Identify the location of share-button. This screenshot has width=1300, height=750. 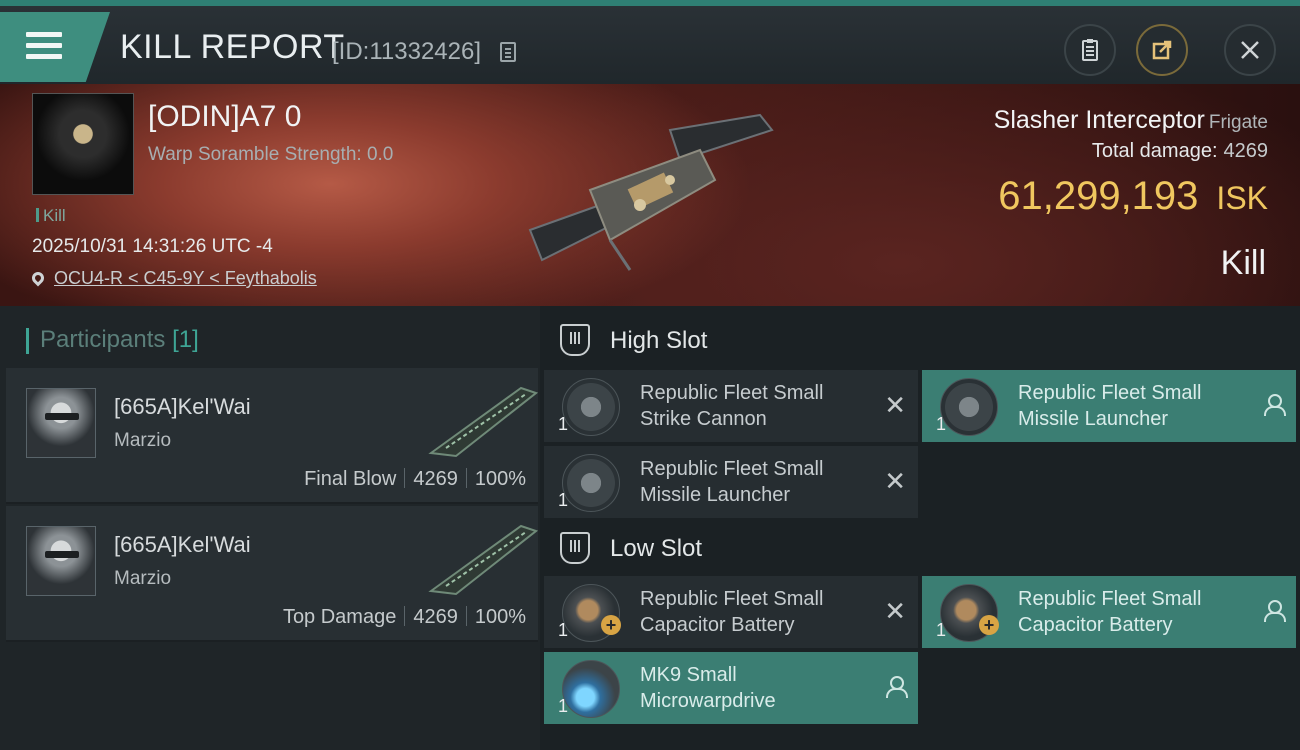
(1162, 50).